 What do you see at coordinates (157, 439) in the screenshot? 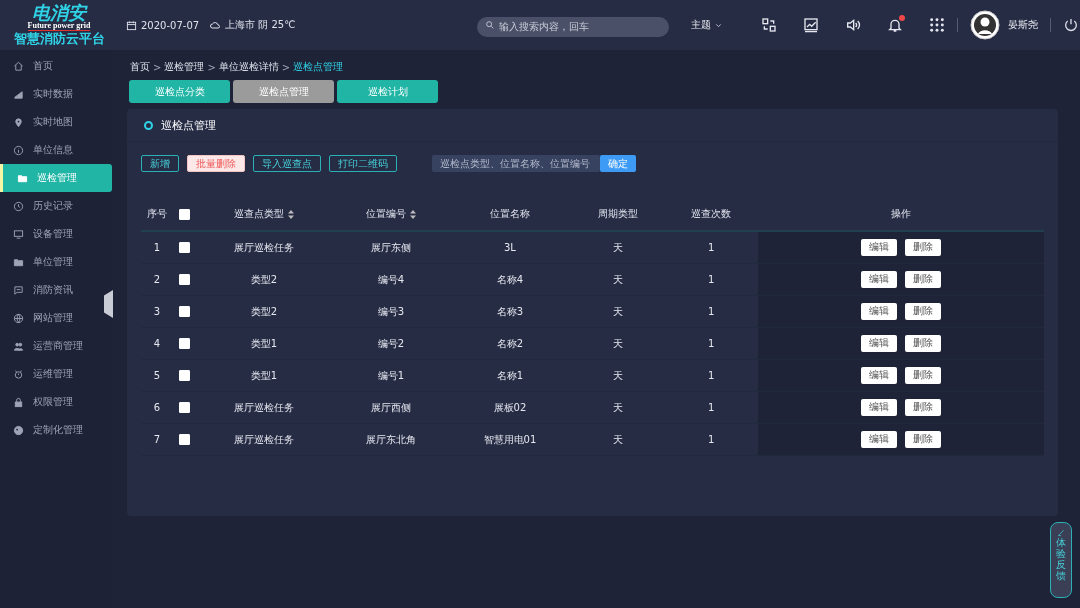
I see `row-number: 7` at bounding box center [157, 439].